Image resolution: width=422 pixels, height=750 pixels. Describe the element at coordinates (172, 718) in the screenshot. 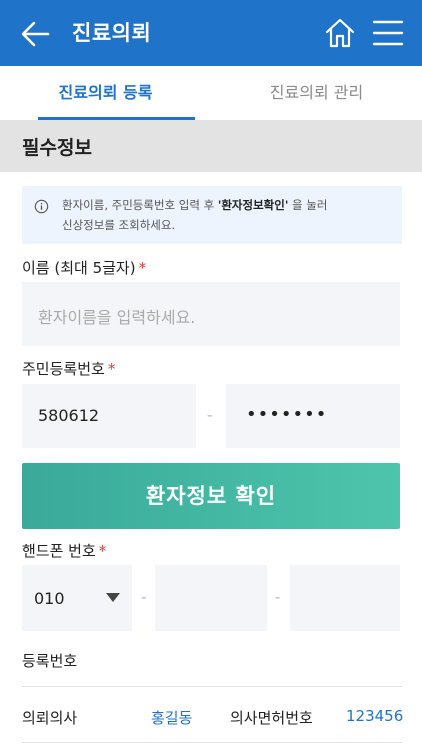

I see `referring-doctor-value: 홍길동` at that location.